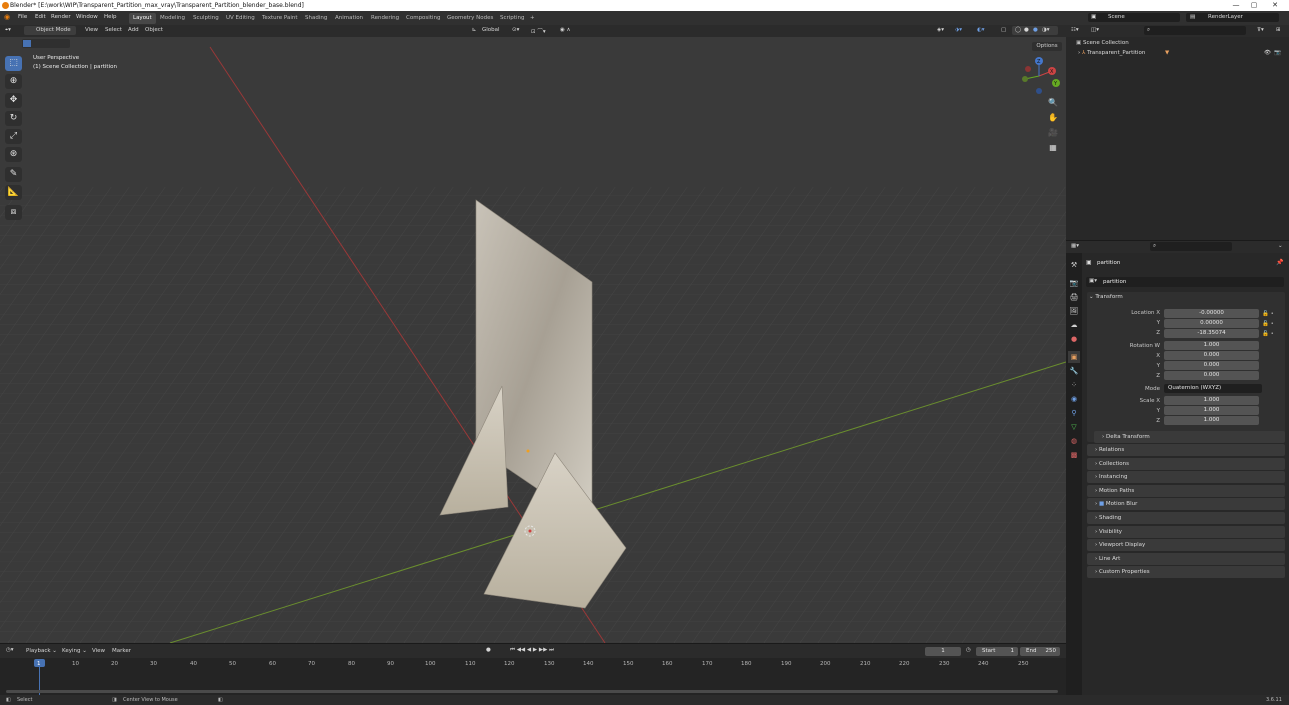 This screenshot has width=1289, height=705. What do you see at coordinates (1074, 441) in the screenshot?
I see `material-tab-icon: ◍` at bounding box center [1074, 441].